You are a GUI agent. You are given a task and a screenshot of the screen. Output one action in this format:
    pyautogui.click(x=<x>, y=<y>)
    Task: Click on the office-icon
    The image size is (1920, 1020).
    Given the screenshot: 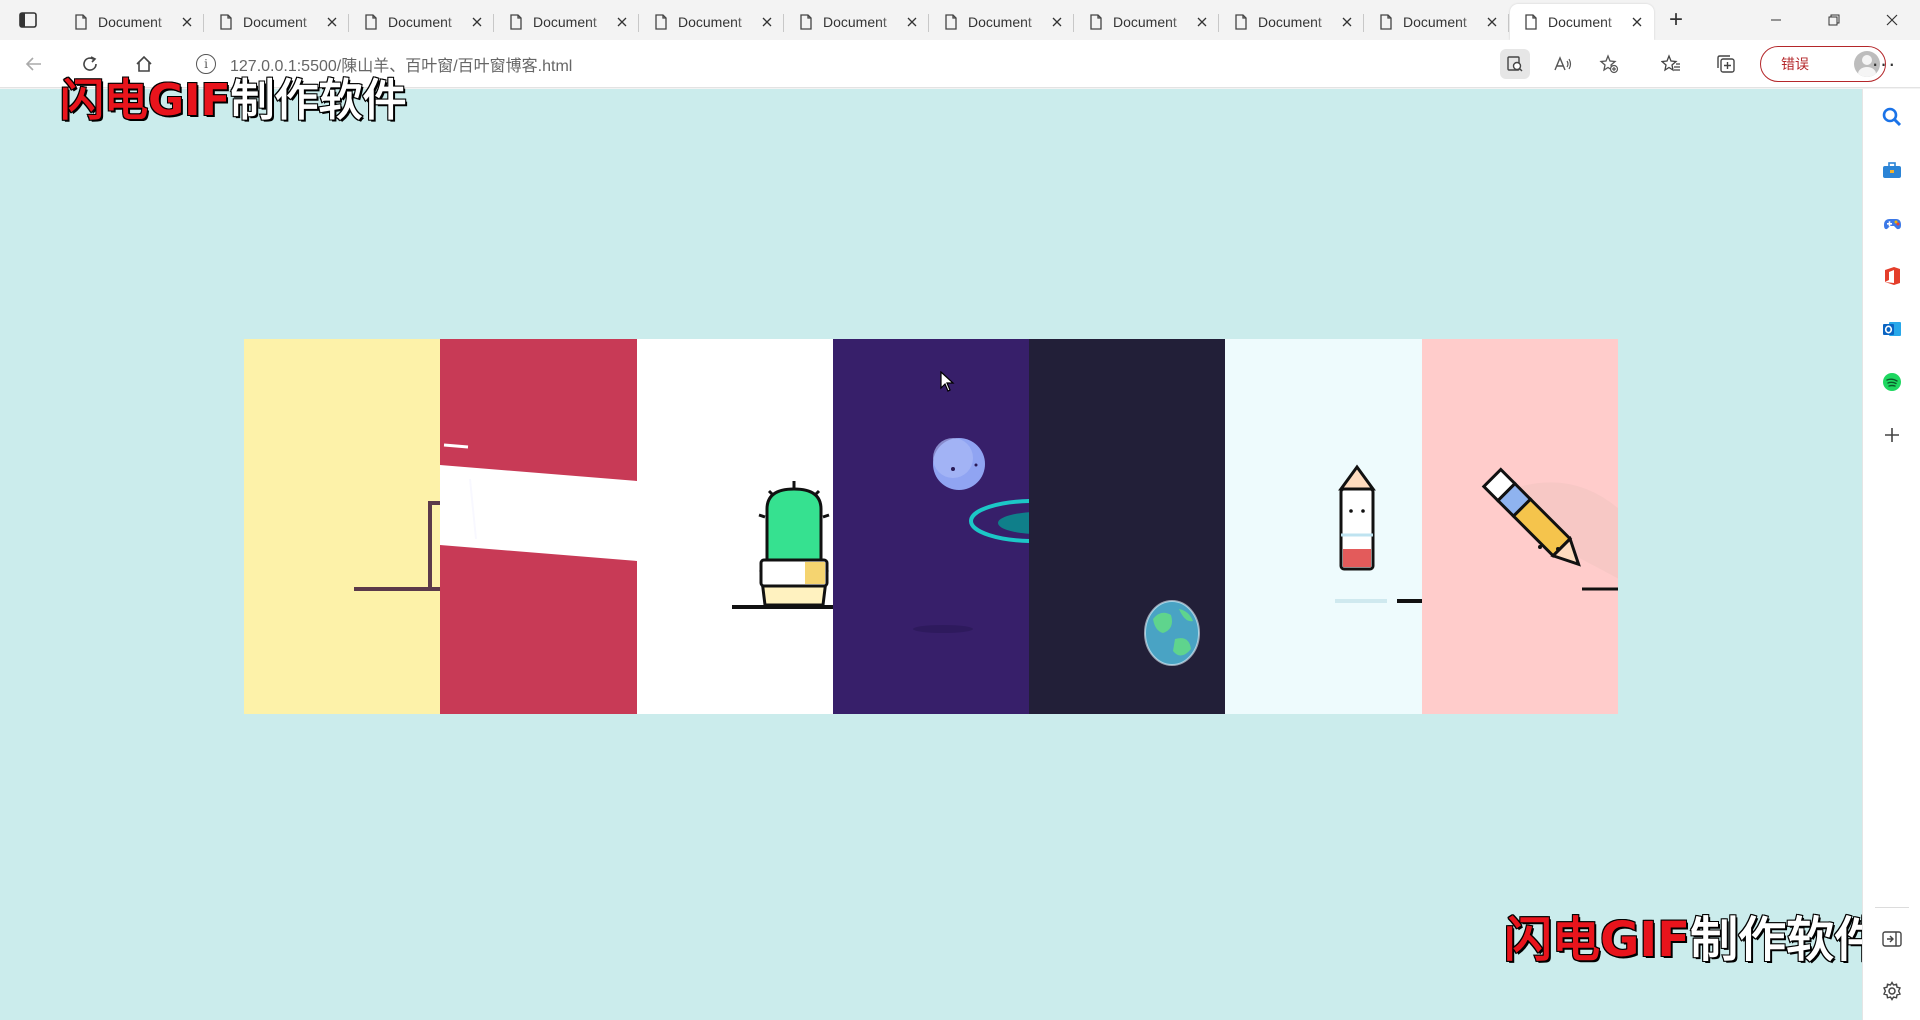 What is the action you would take?
    pyautogui.click(x=1892, y=276)
    